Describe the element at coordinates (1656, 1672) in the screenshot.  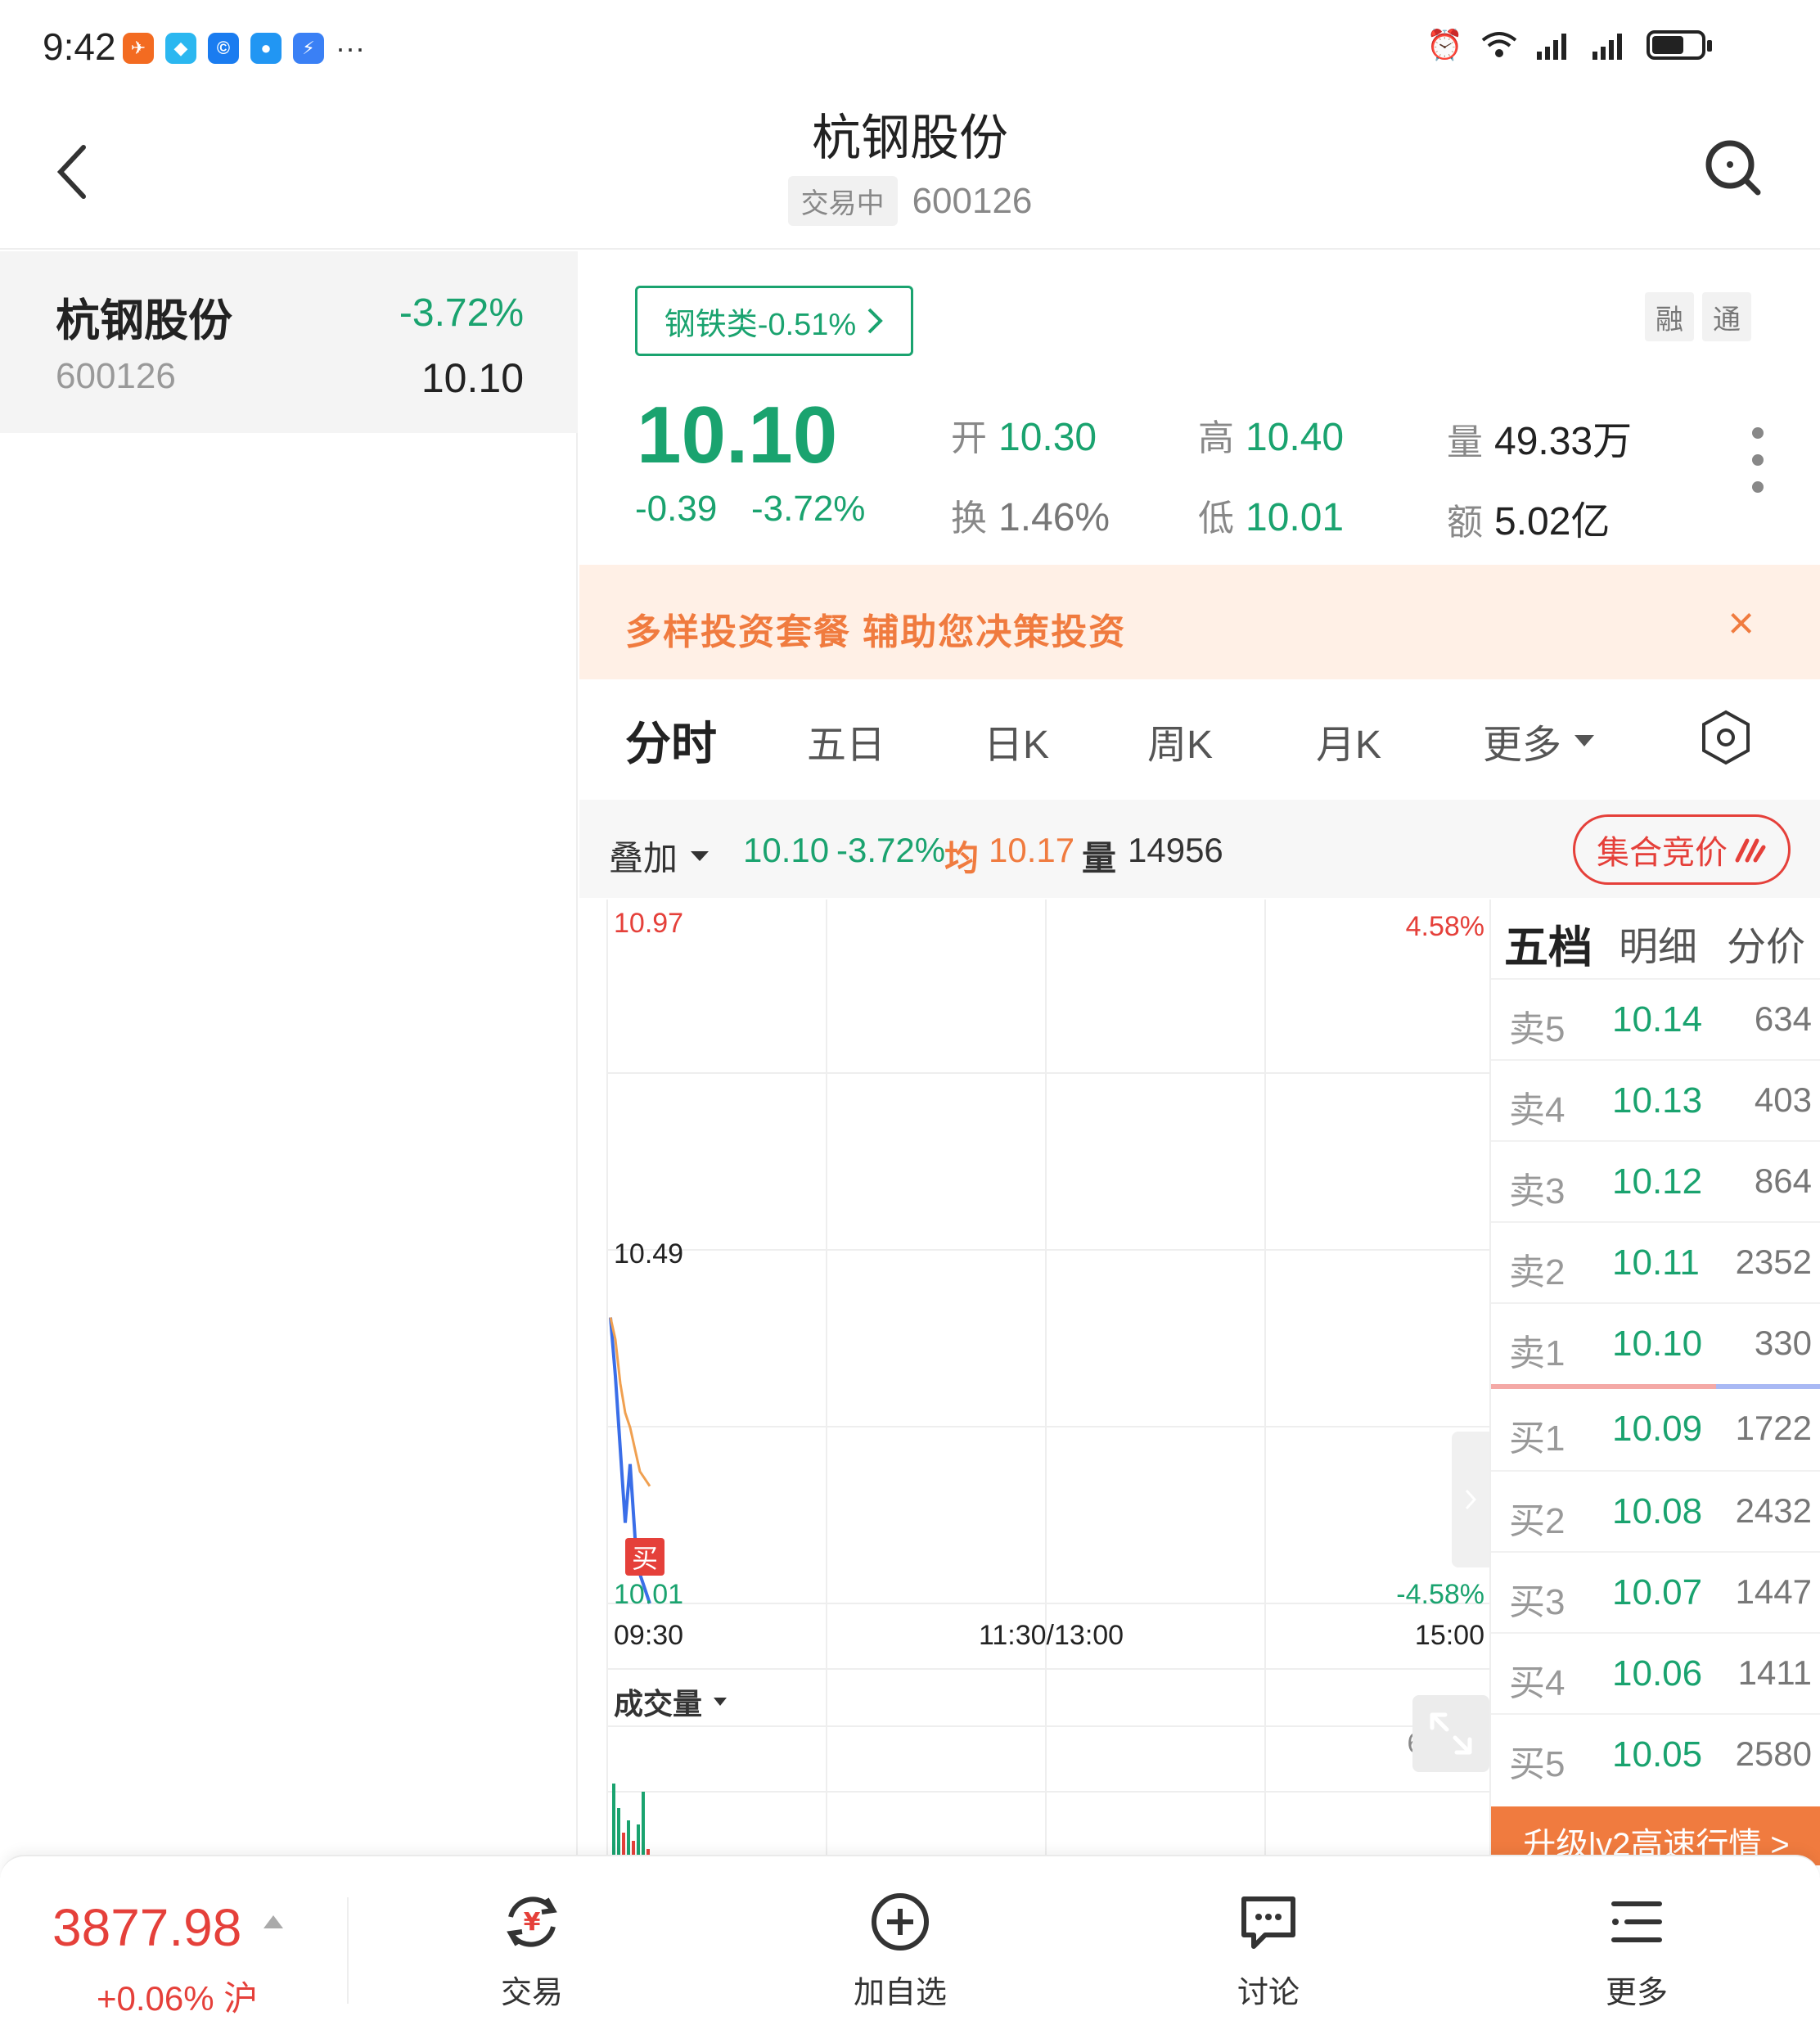
I see `bid-row: 买4 10.06 1411` at that location.